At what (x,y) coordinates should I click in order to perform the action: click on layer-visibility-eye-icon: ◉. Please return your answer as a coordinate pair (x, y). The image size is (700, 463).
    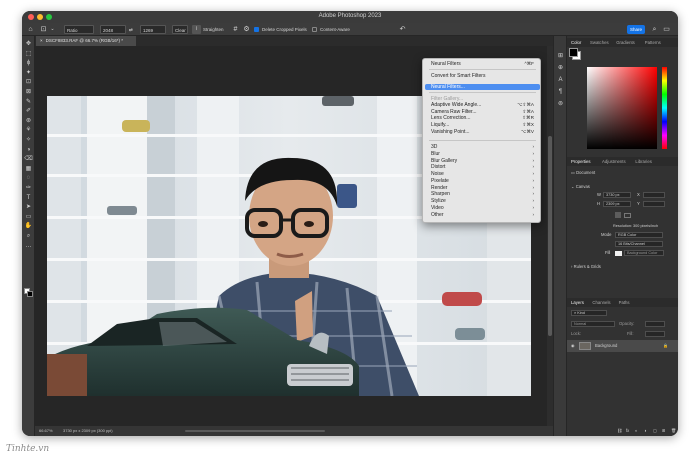
    Looking at the image, I should click on (573, 346).